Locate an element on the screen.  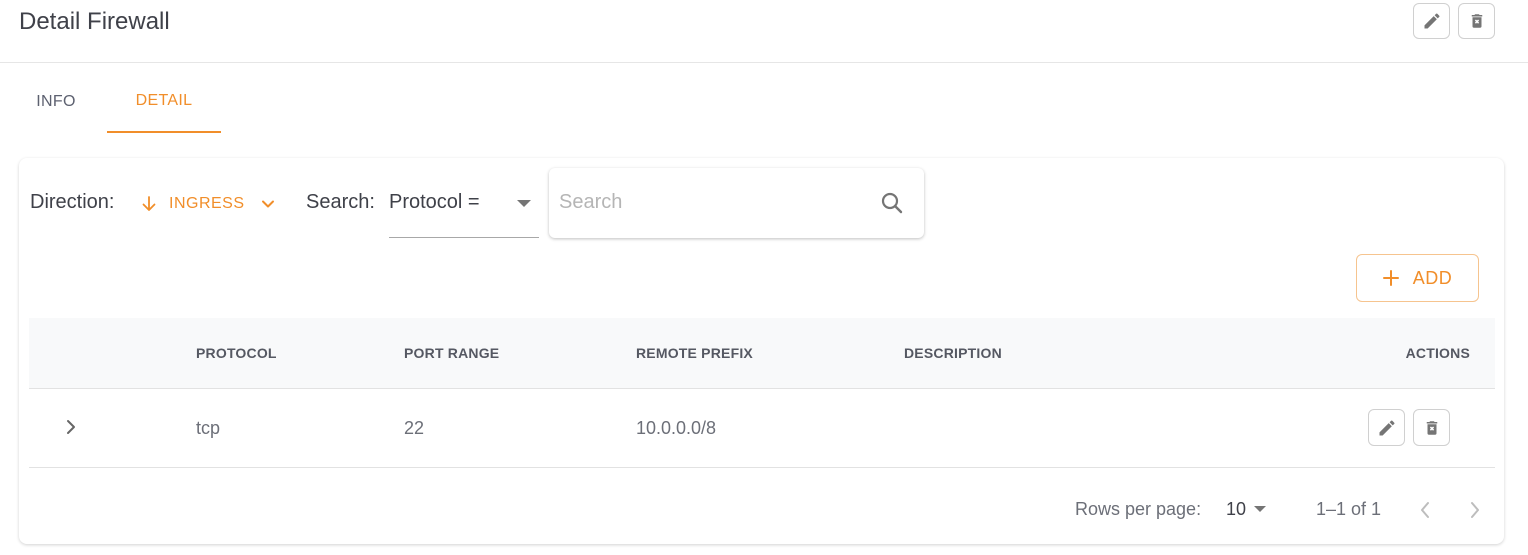
edit-firewall-button is located at coordinates (1431, 21).